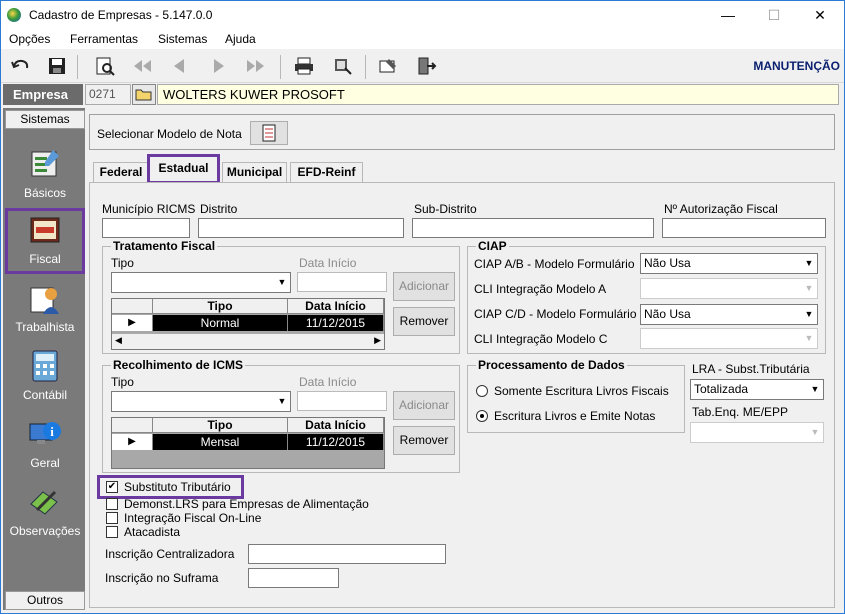 The width and height of the screenshot is (845, 614). What do you see at coordinates (248, 341) in the screenshot?
I see `tratamento-scrollbar: ◀ ▶` at bounding box center [248, 341].